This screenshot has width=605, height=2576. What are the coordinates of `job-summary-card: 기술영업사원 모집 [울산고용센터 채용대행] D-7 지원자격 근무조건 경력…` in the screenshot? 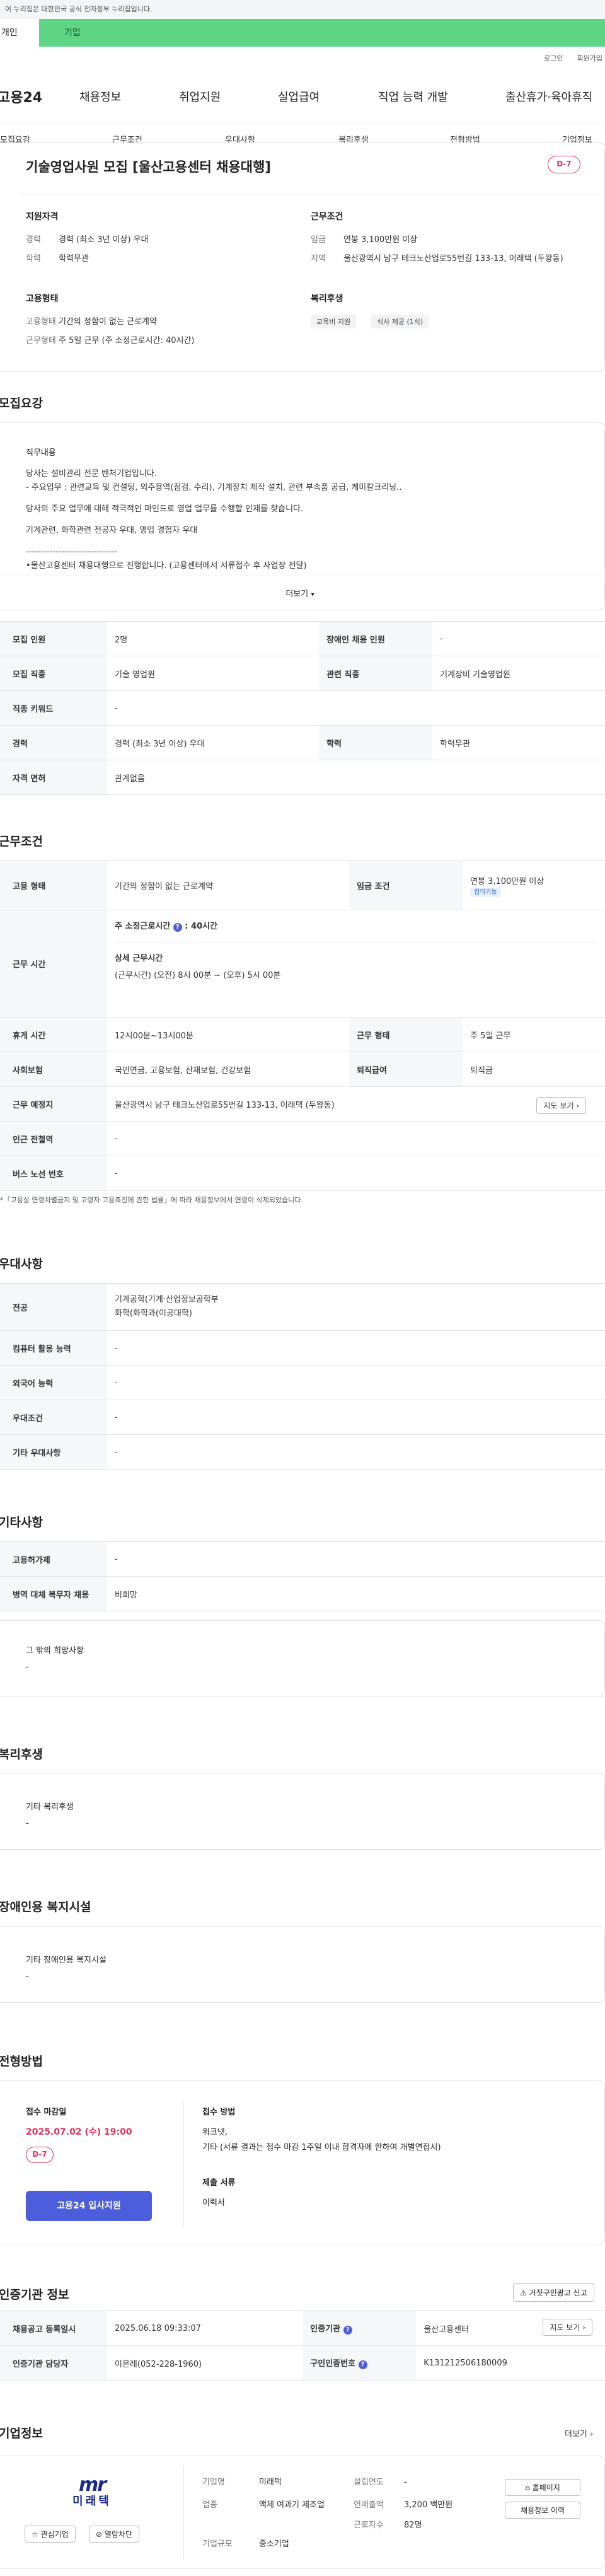 It's located at (302, 257).